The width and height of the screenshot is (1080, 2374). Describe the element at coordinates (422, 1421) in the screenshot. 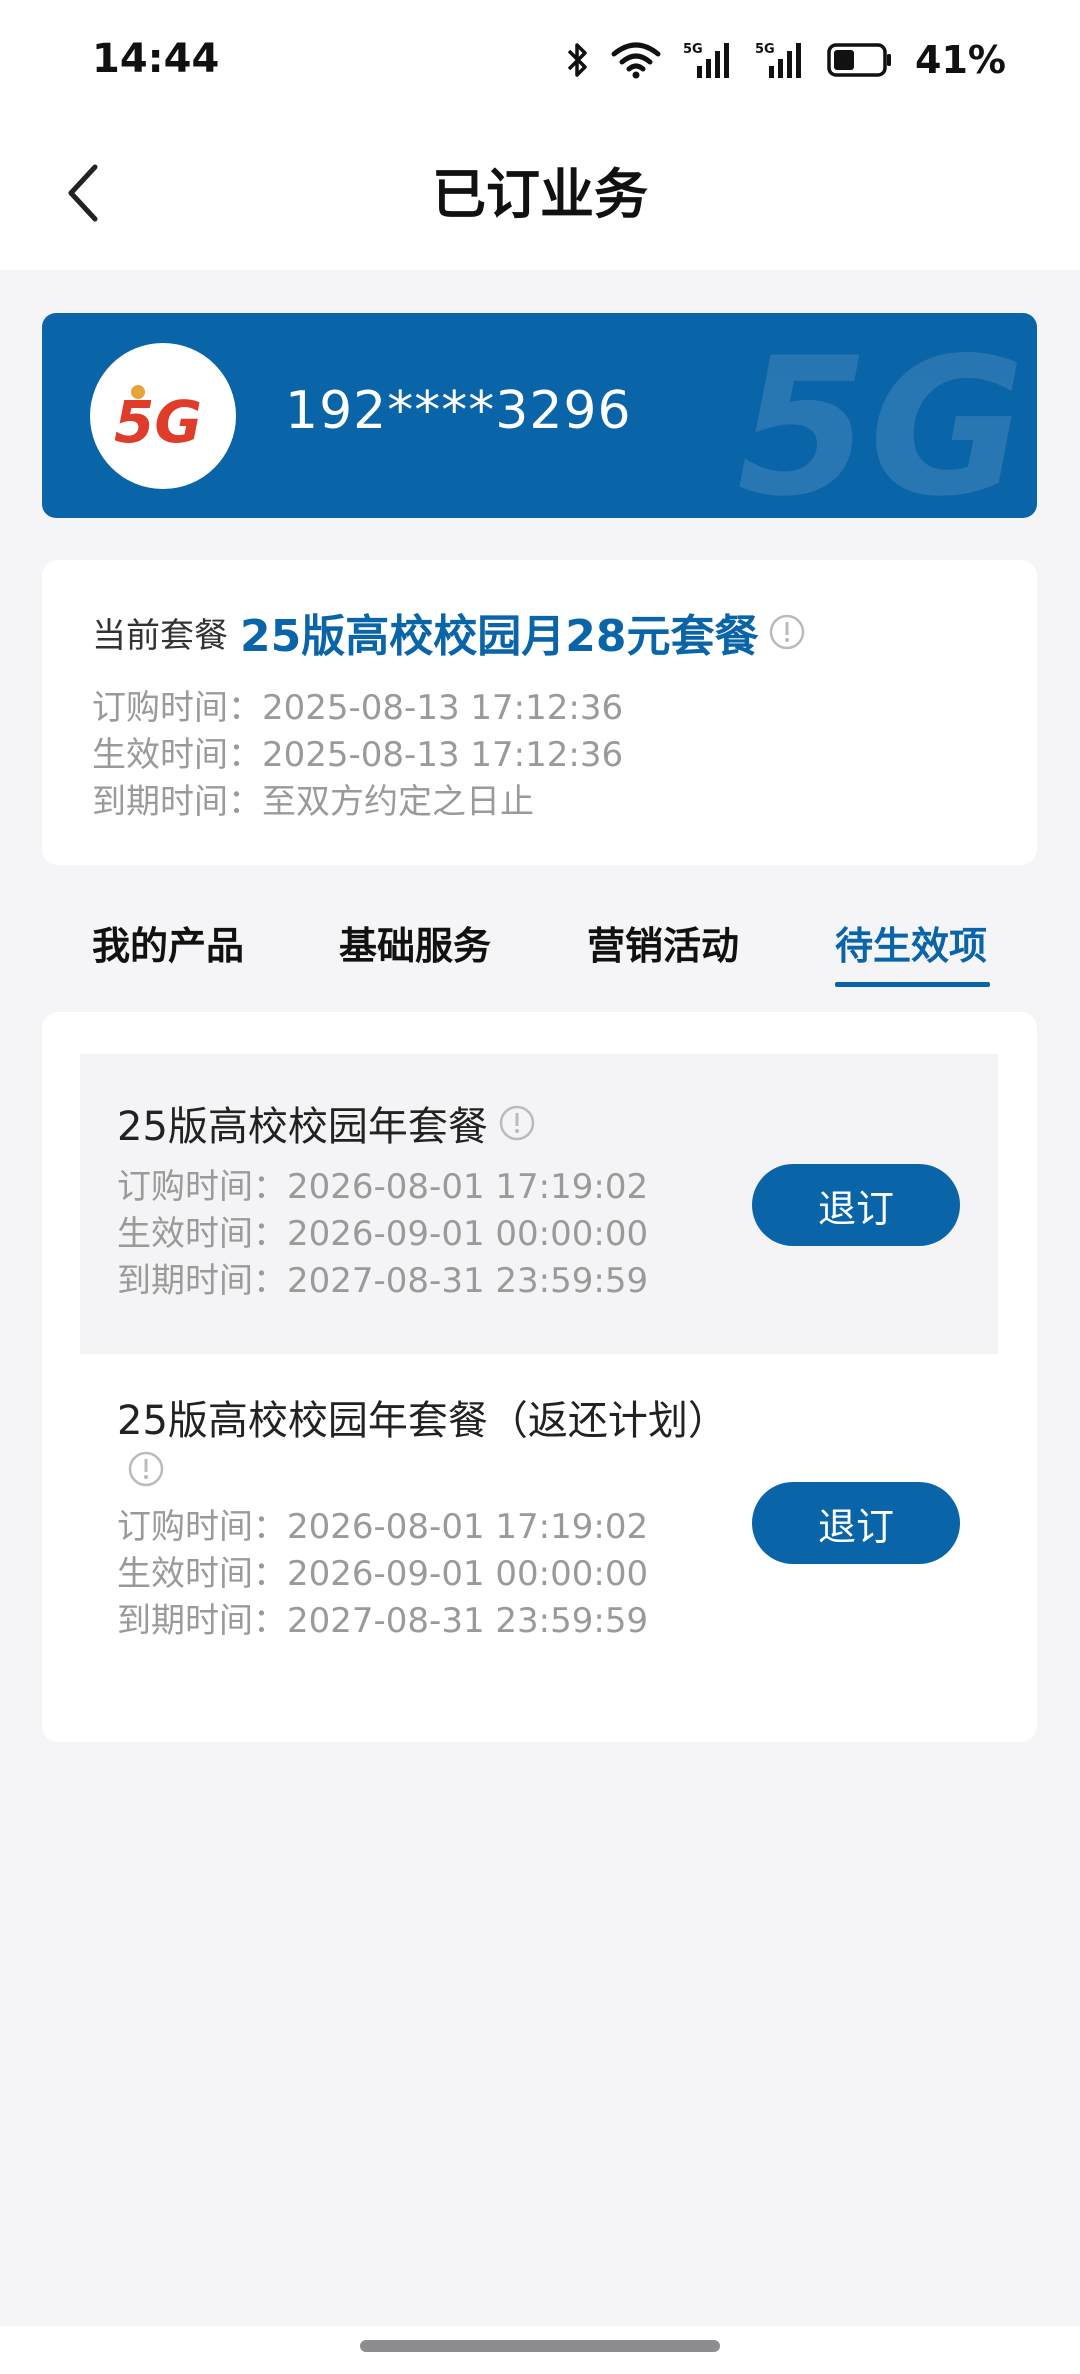

I see `item-title: 25版高校校园年套餐（返还计划）` at that location.